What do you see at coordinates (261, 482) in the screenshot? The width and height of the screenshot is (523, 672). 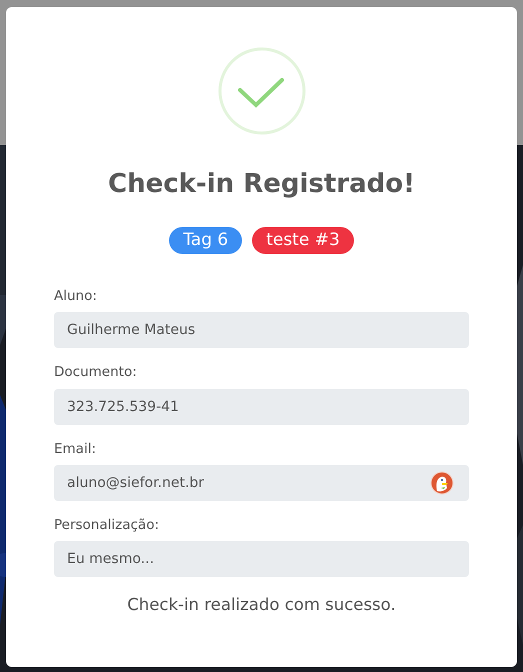 I see `input-field: aluno@siefor.net.br` at bounding box center [261, 482].